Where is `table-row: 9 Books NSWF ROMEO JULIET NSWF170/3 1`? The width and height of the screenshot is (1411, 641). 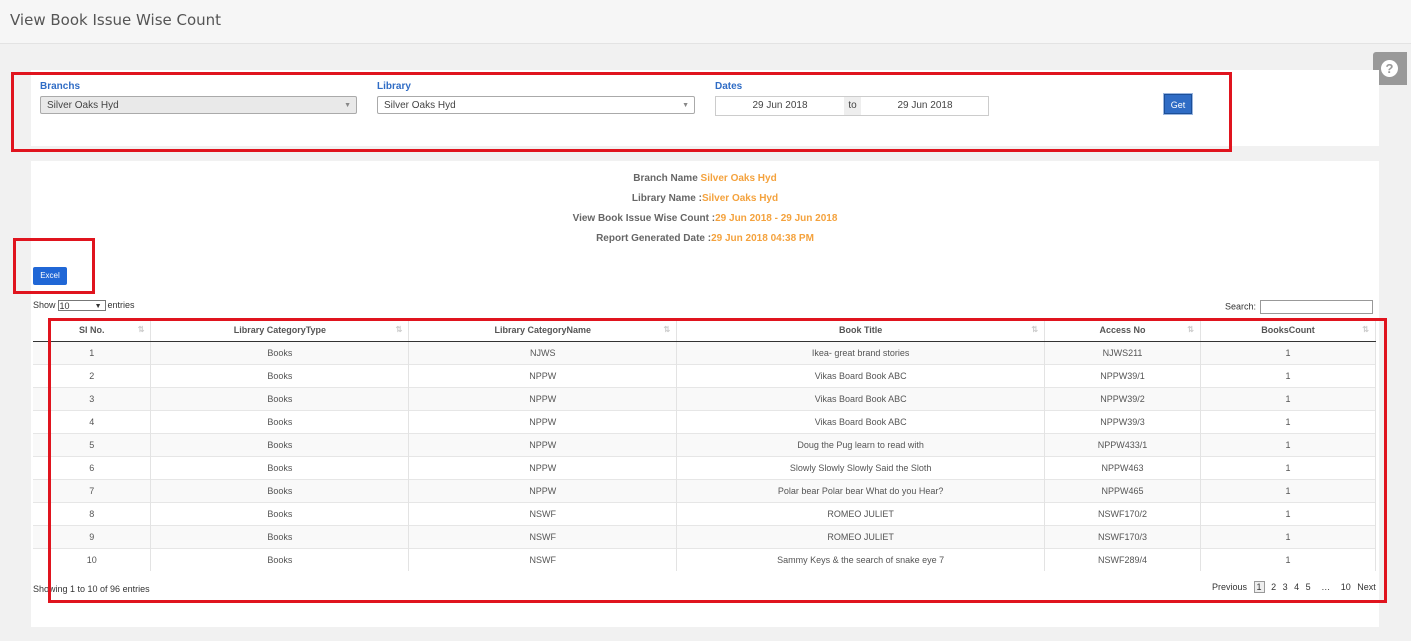
table-row: 9 Books NSWF ROMEO JULIET NSWF170/3 1 is located at coordinates (704, 537).